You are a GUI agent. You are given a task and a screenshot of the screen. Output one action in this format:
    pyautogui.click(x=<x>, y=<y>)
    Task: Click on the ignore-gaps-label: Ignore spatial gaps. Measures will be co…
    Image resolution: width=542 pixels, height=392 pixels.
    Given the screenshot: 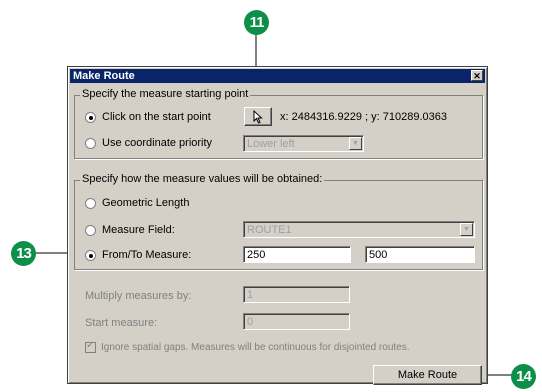 What is the action you would take?
    pyautogui.click(x=255, y=348)
    